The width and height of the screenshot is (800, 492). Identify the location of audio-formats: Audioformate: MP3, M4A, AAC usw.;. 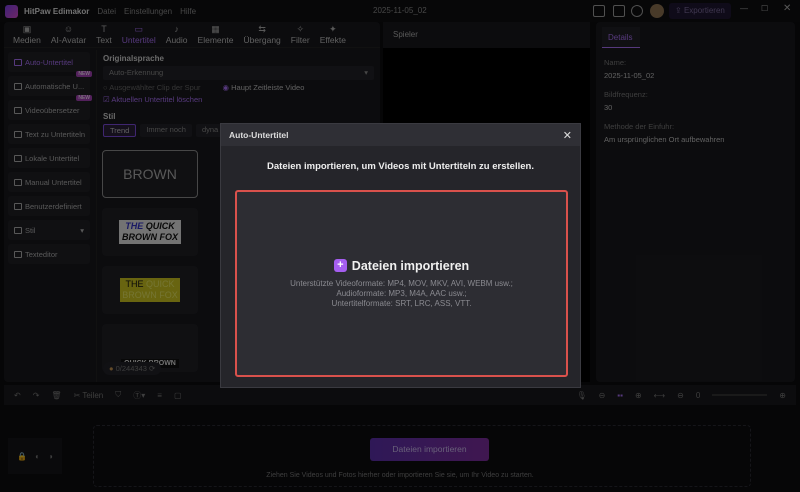
(401, 293).